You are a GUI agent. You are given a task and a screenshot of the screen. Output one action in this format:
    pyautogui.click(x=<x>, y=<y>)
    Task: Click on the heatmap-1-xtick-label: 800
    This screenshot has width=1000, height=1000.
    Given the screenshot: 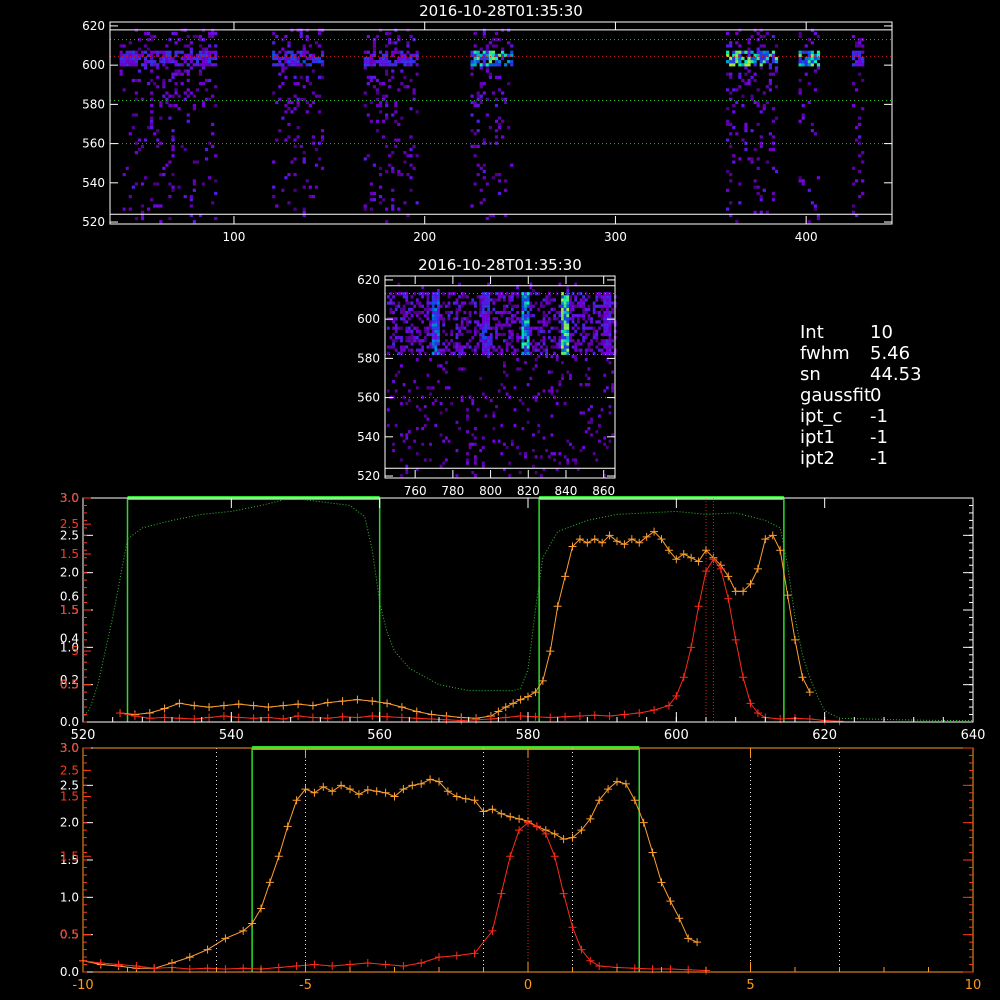 What is the action you would take?
    pyautogui.click(x=490, y=491)
    